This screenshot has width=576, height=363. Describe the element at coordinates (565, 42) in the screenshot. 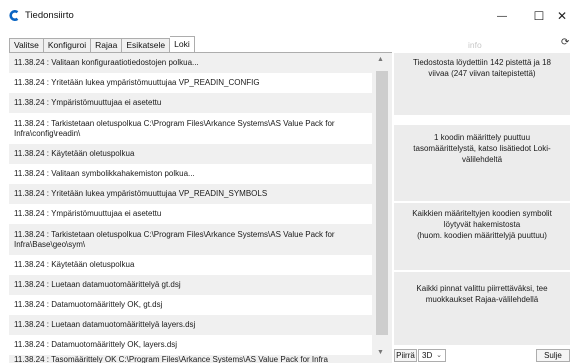

I see `refresh-icon: ⟳` at that location.